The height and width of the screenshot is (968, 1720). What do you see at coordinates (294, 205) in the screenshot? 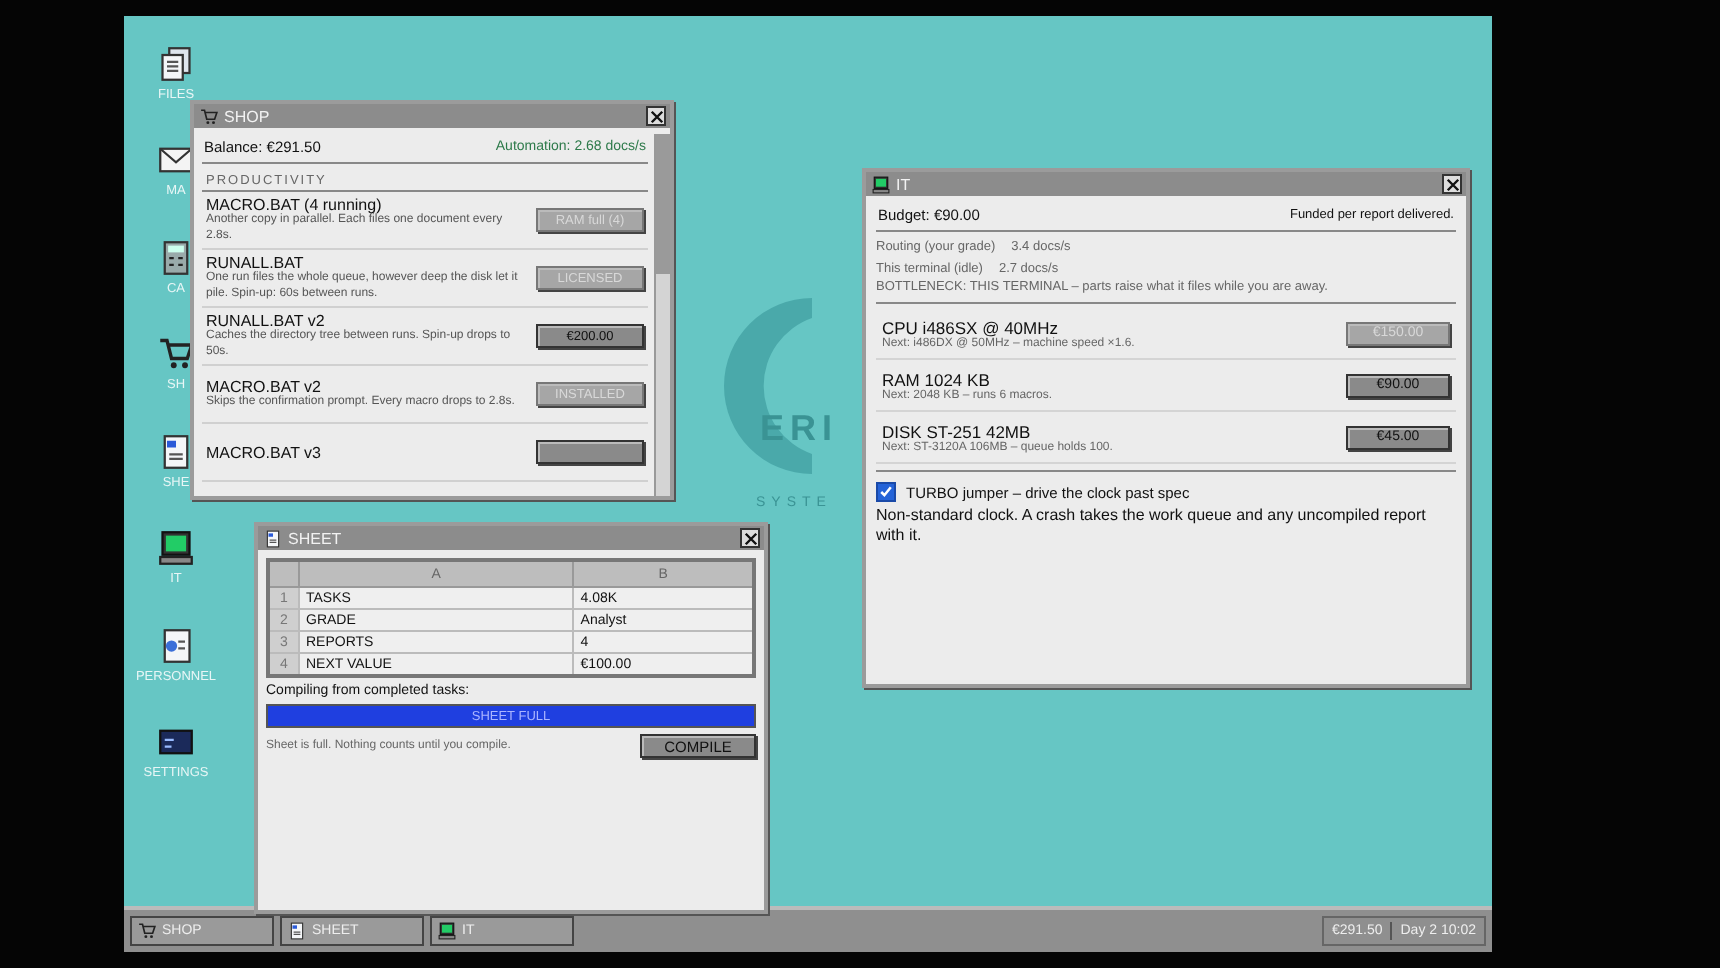
I see `item-name: MACRO.BAT (4 running)` at bounding box center [294, 205].